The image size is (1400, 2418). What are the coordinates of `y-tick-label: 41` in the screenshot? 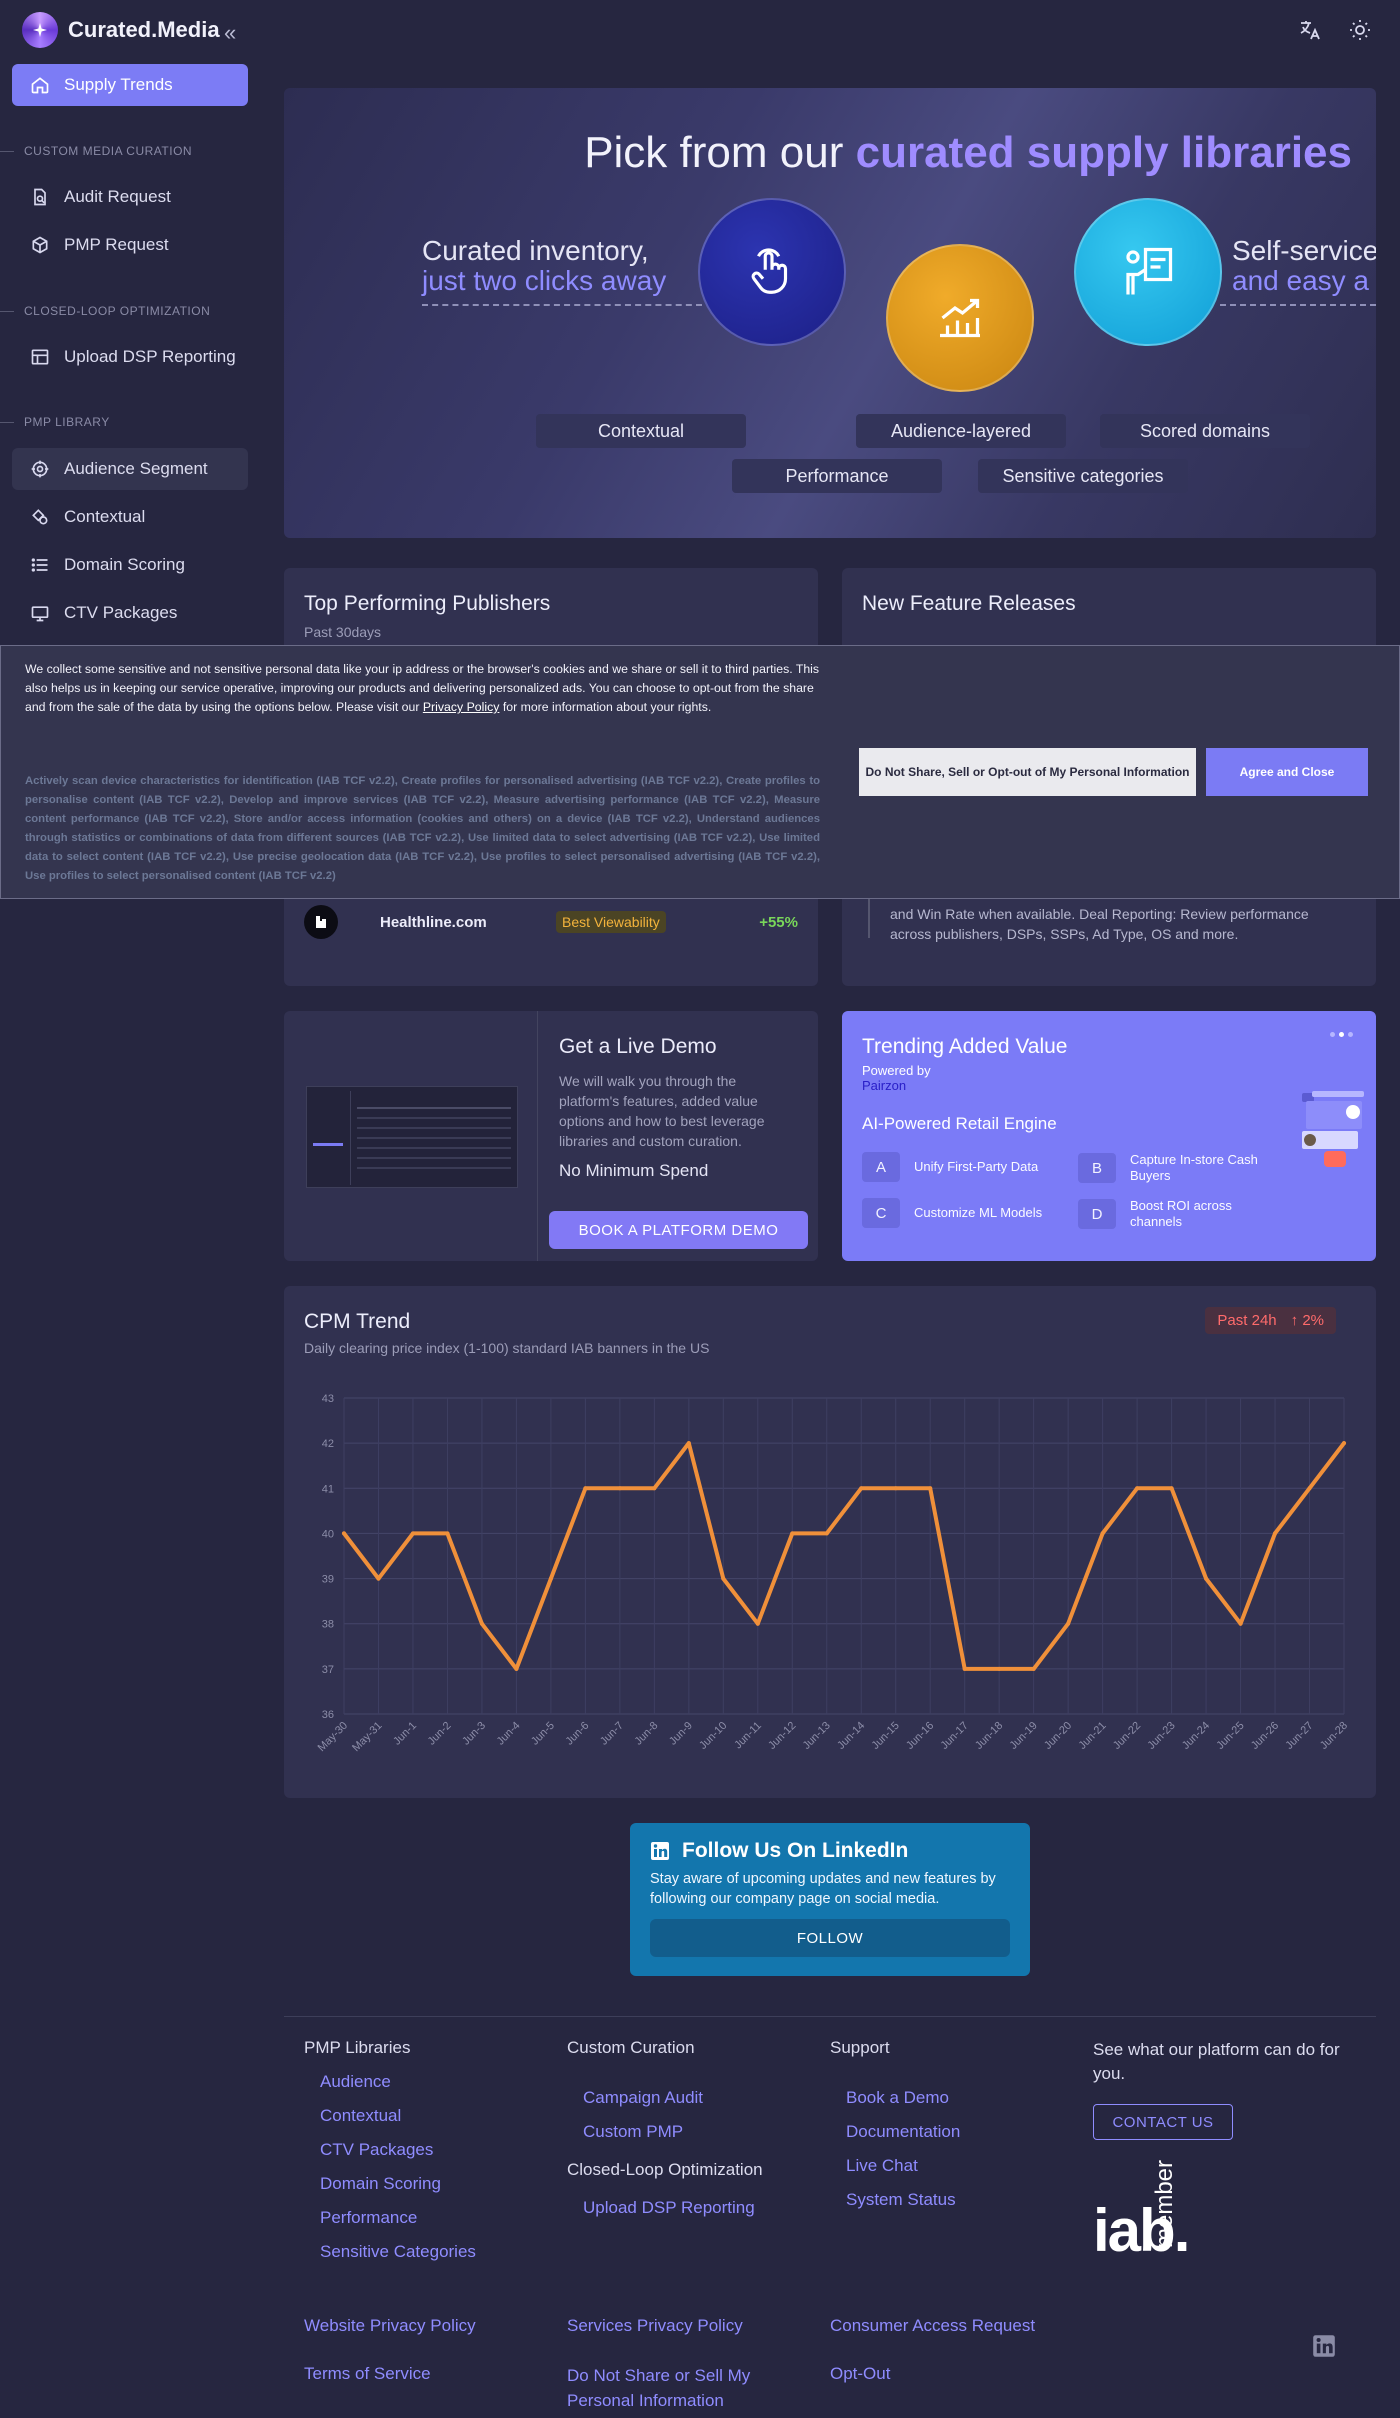 It's located at (328, 1489).